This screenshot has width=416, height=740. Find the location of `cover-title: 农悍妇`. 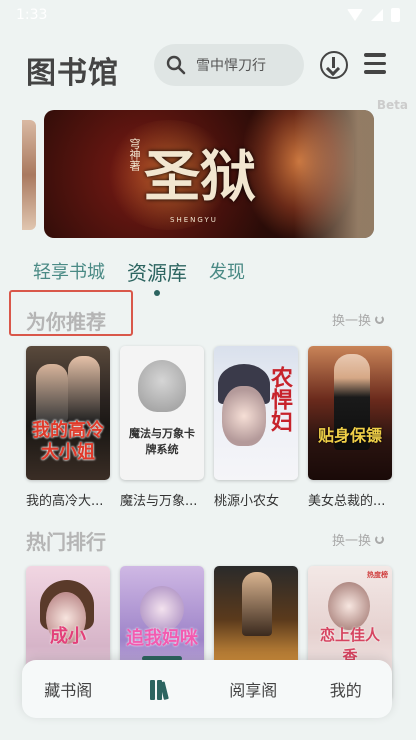

cover-title: 农悍妇 is located at coordinates (279, 399).